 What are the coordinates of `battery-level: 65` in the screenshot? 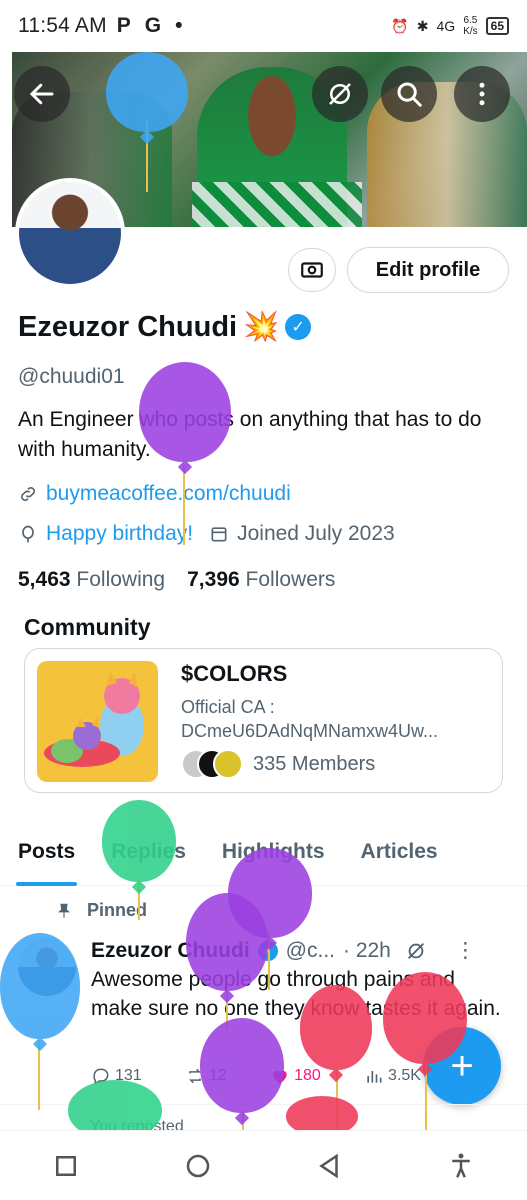 It's located at (497, 26).